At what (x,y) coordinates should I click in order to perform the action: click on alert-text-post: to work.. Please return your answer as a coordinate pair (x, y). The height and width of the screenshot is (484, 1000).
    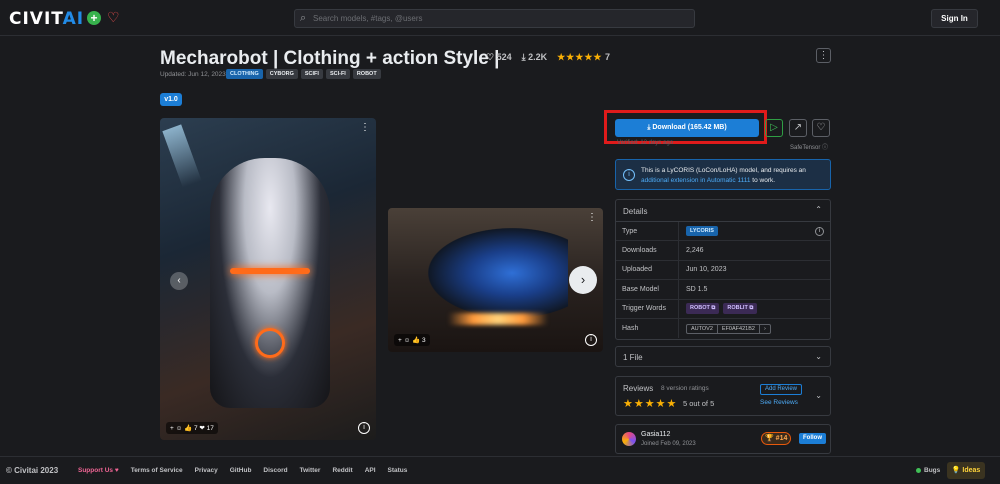
    Looking at the image, I should click on (763, 180).